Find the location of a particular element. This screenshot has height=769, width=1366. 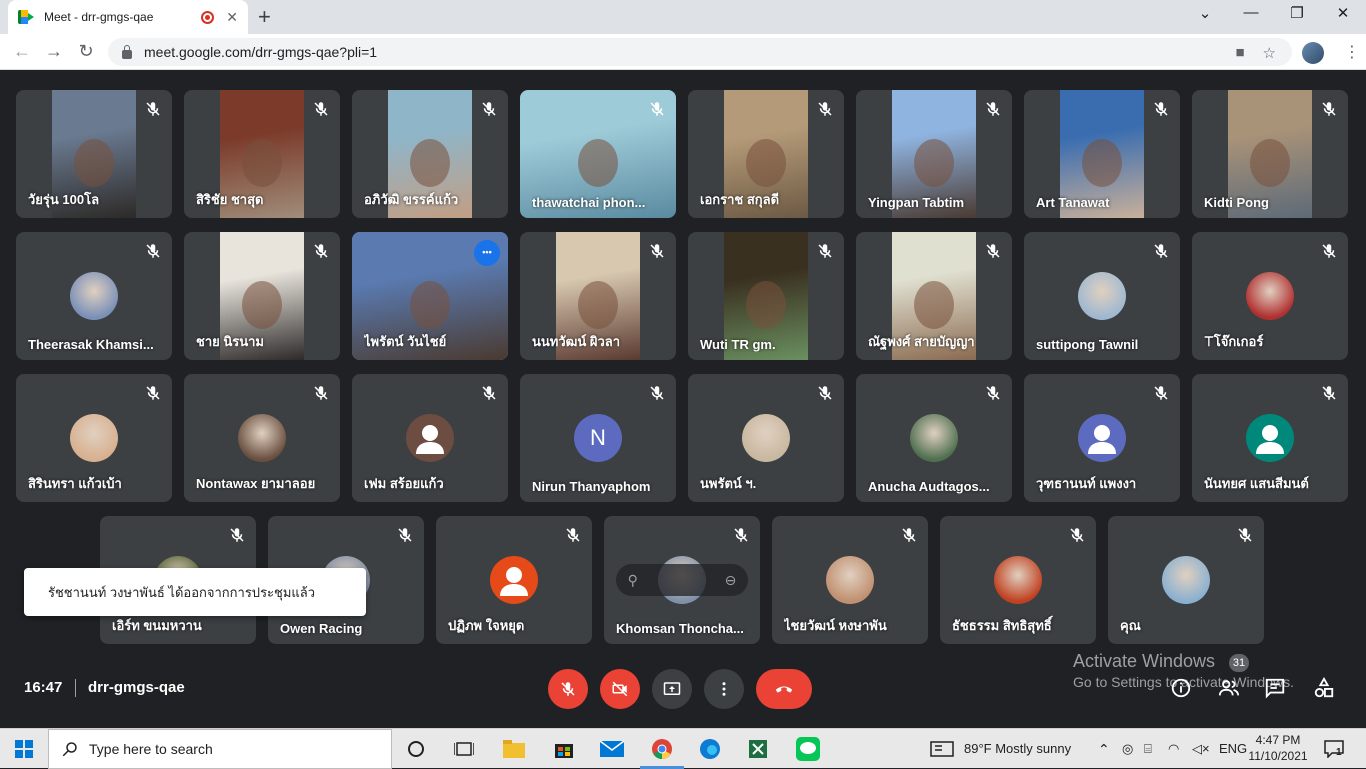

participant-tile: ••• ไพรัตน์ วันไชย์ is located at coordinates (430, 296).